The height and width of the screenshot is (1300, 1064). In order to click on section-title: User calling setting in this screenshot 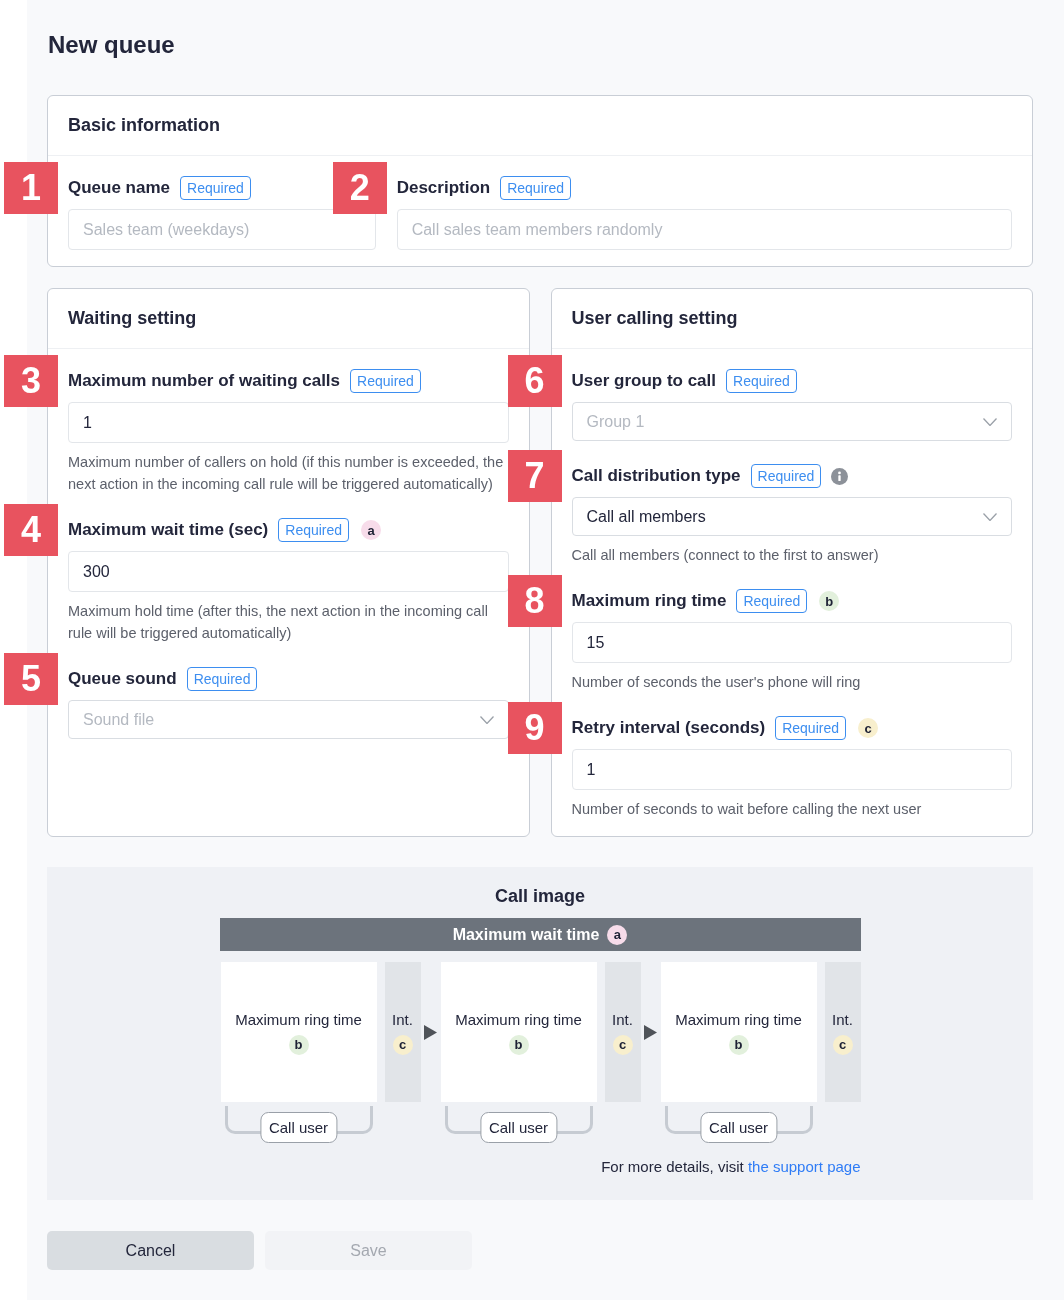, I will do `click(654, 318)`.